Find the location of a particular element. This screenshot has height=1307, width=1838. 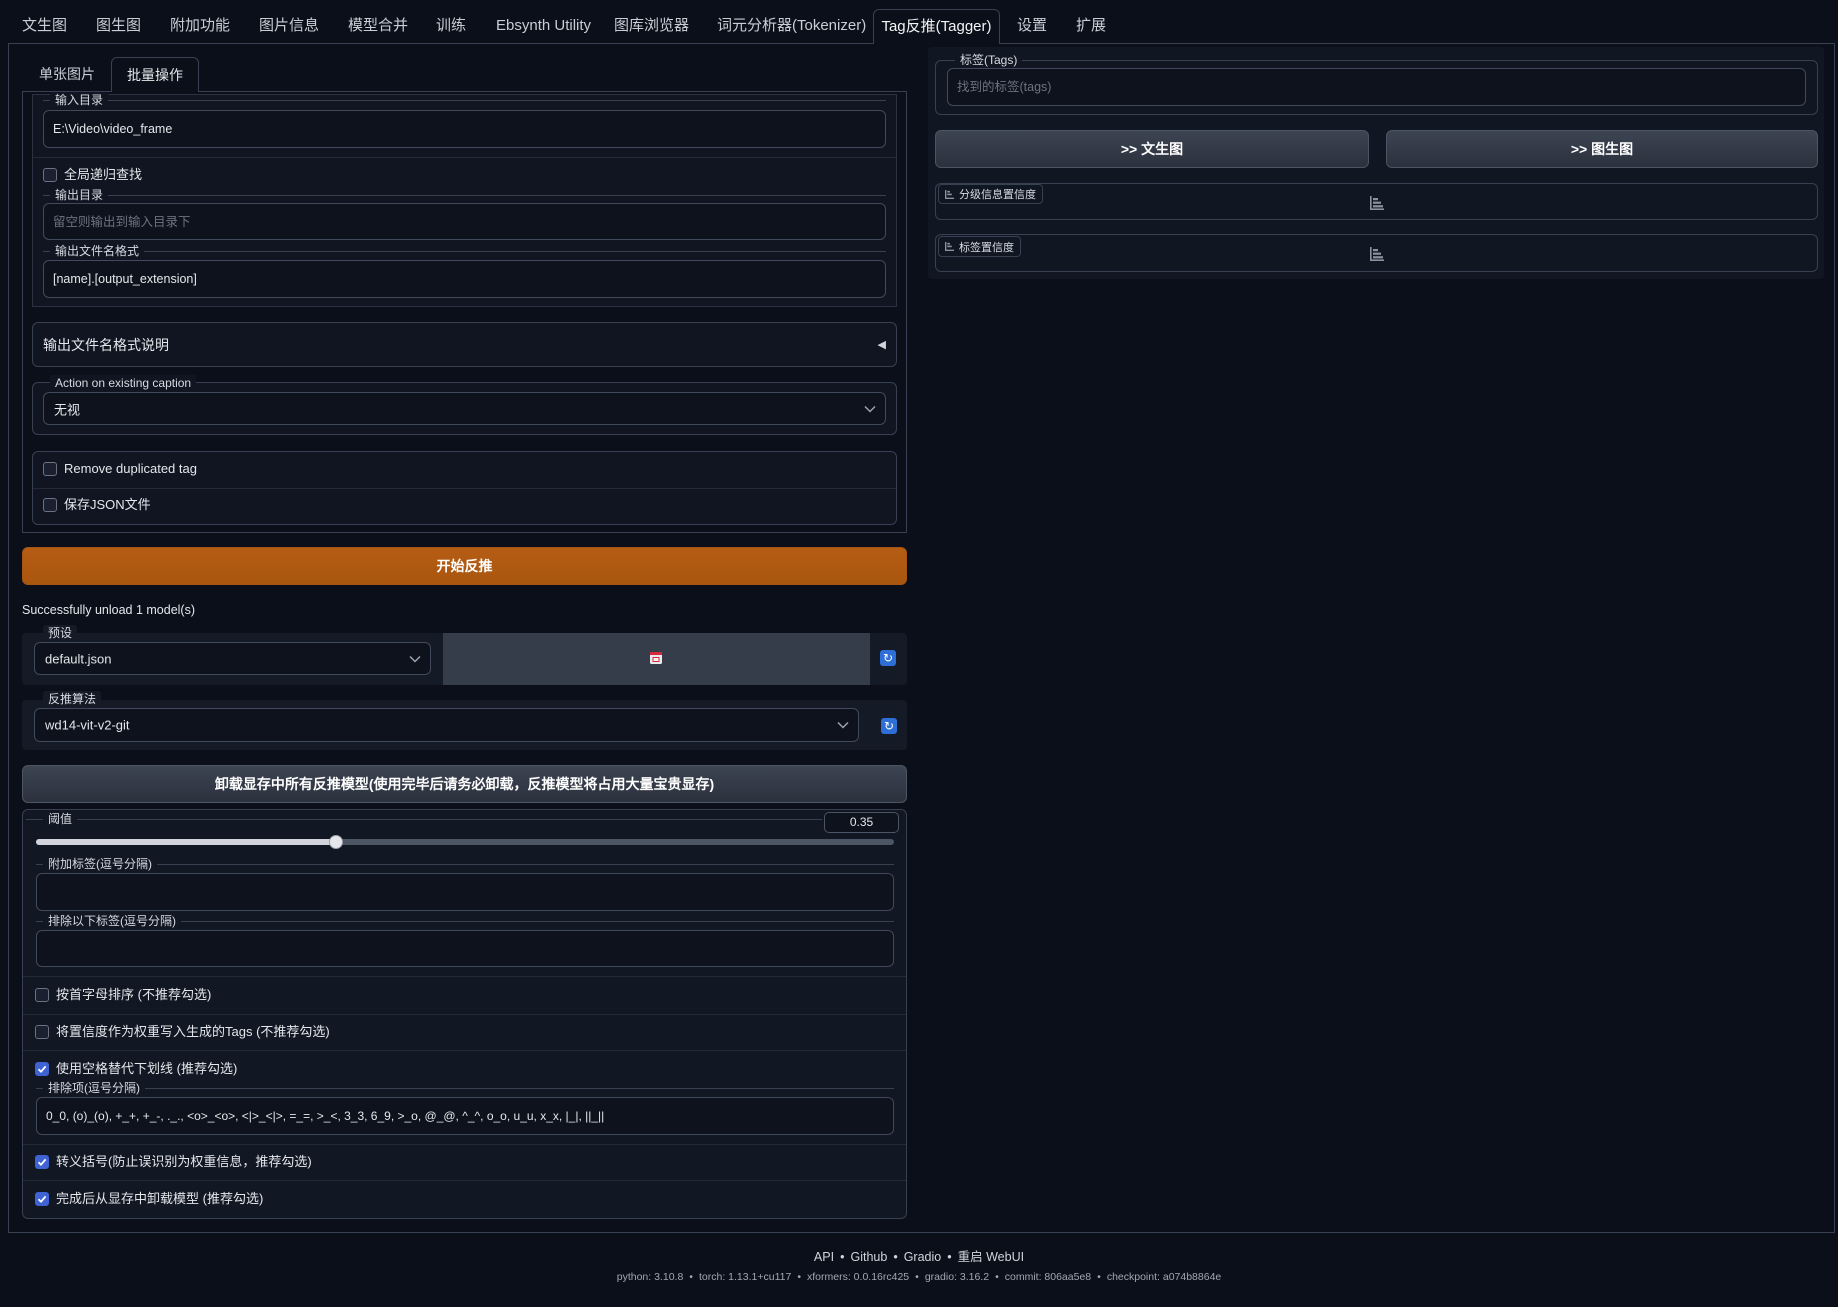

preset-dropdown: default.json is located at coordinates (232, 658).